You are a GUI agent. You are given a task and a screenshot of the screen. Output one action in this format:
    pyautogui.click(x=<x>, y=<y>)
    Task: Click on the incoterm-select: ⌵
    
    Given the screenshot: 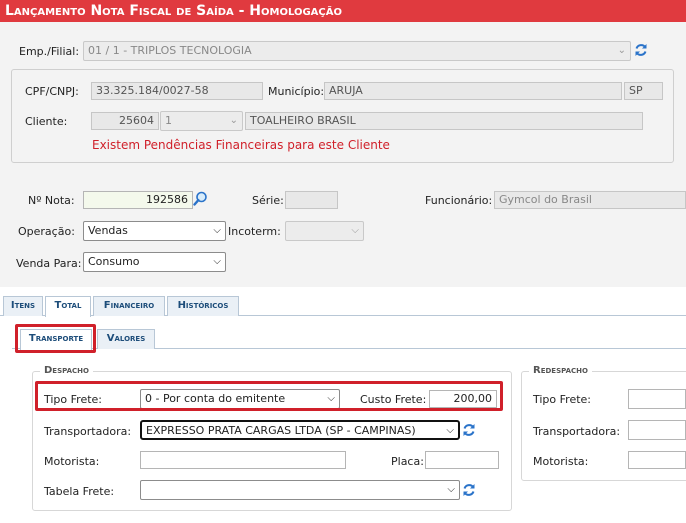 What is the action you would take?
    pyautogui.click(x=324, y=231)
    